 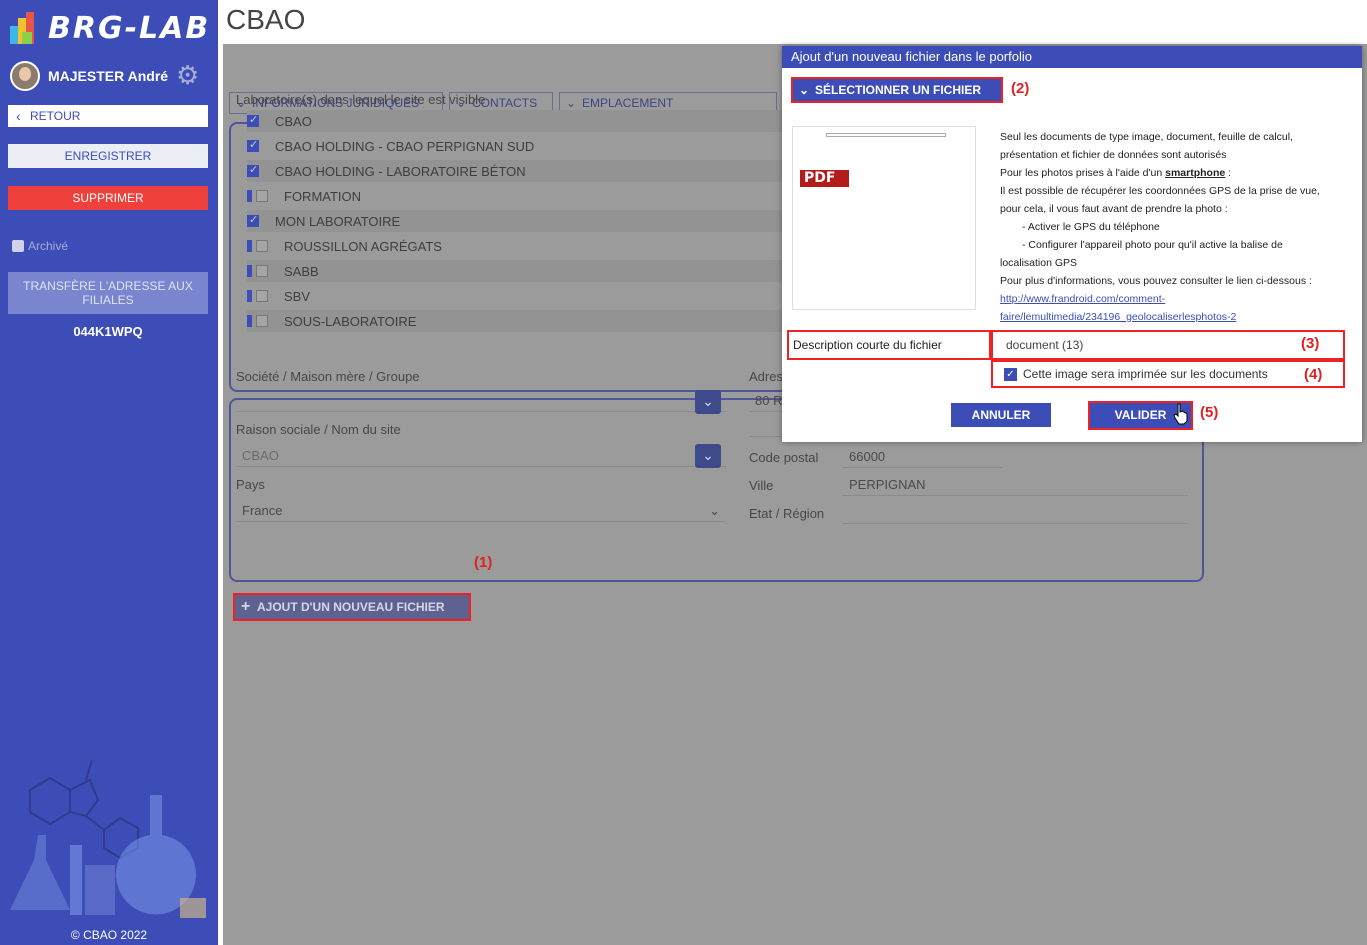 I want to click on country-label: Pays, so click(x=250, y=484).